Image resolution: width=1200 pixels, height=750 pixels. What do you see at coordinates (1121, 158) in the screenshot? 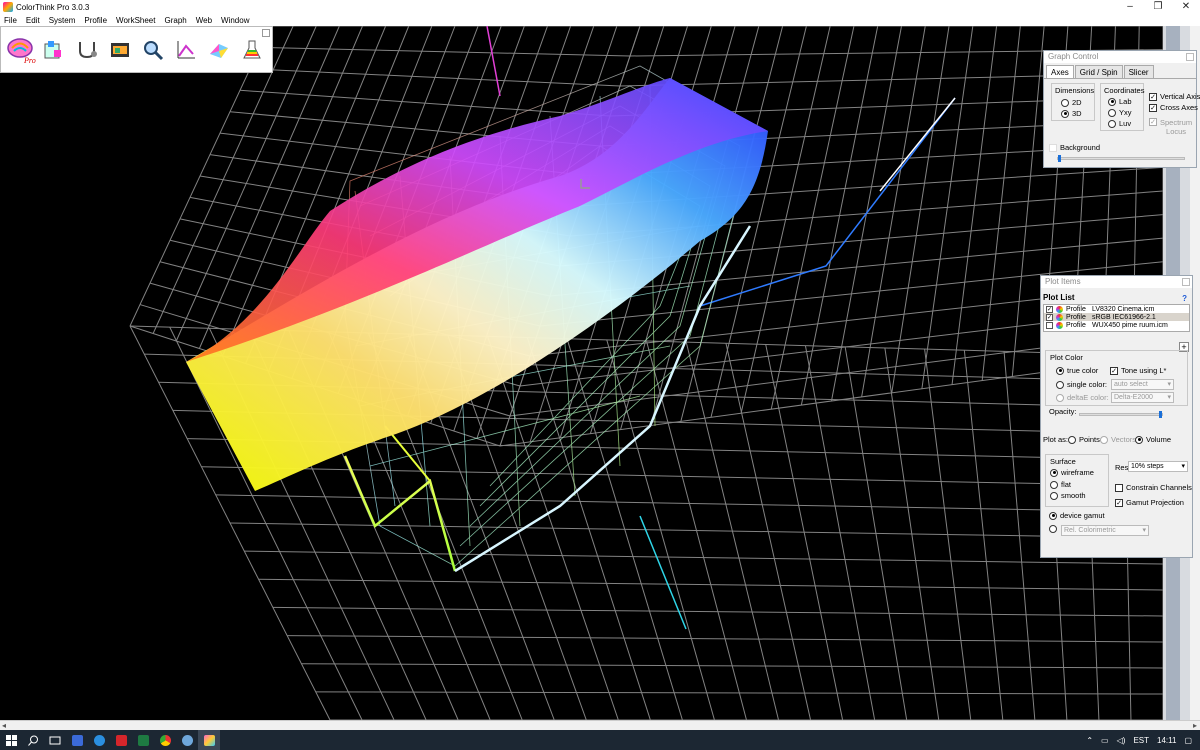
I see `background-slider` at bounding box center [1121, 158].